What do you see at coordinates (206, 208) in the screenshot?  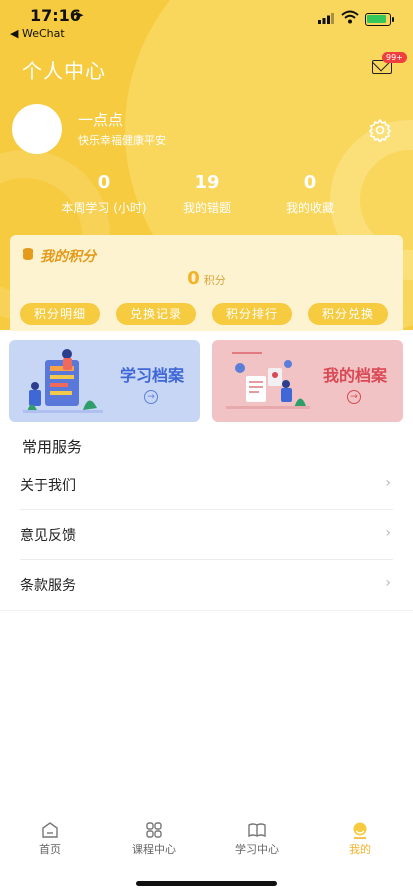 I see `stat-label: 我的错题` at bounding box center [206, 208].